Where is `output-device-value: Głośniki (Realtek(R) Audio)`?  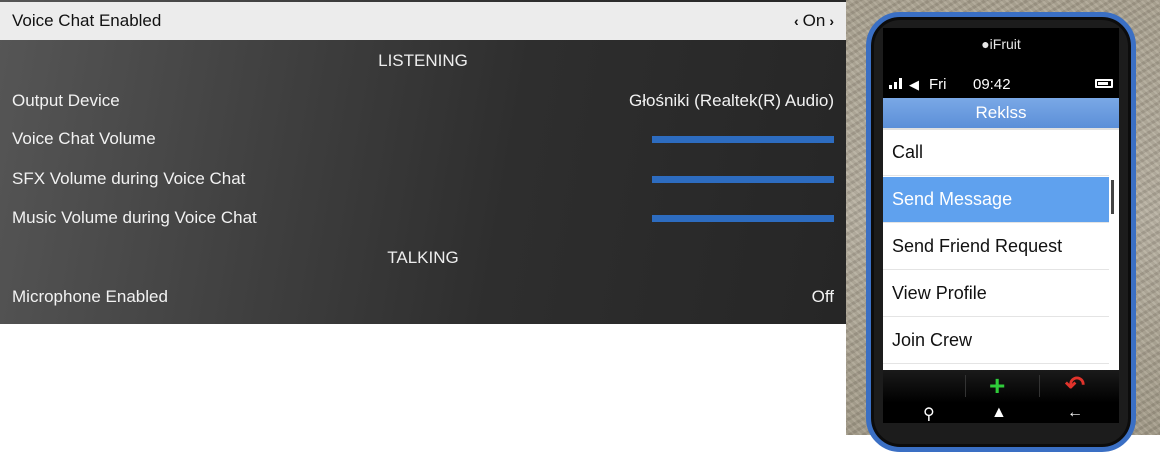 output-device-value: Głośniki (Realtek(R) Audio) is located at coordinates (731, 100).